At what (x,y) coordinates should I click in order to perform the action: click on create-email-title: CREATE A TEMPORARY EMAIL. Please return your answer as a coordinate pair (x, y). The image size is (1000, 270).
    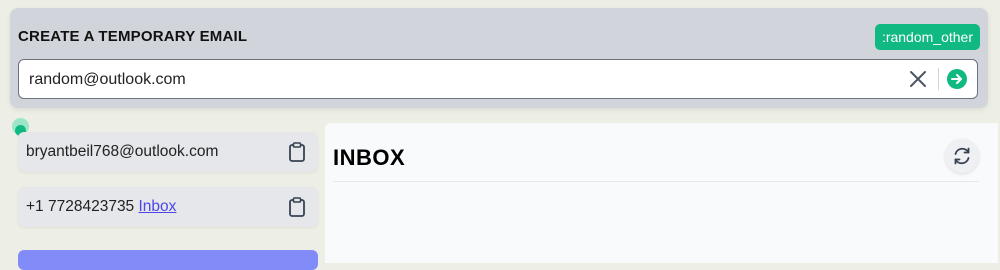
    Looking at the image, I should click on (133, 36).